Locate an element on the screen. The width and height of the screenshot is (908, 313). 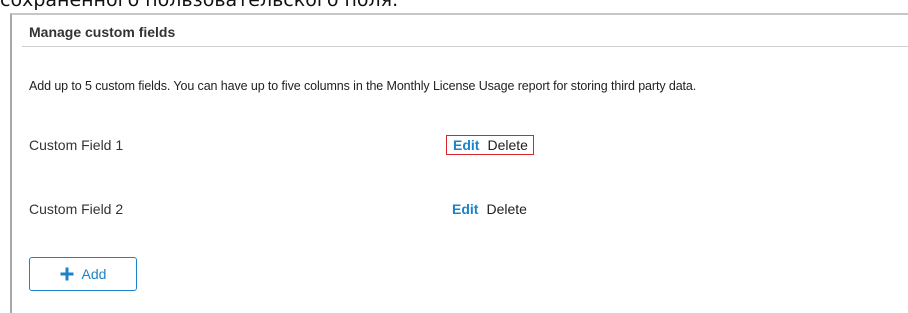
title-divider is located at coordinates (465, 46).